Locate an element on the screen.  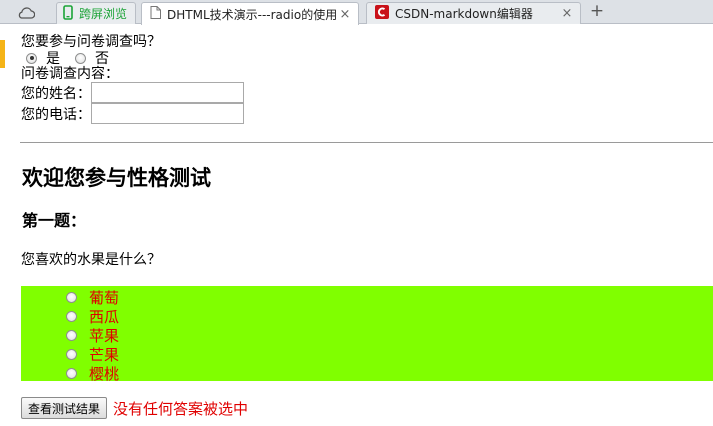
name-label: 您的姓名： is located at coordinates (56, 93).